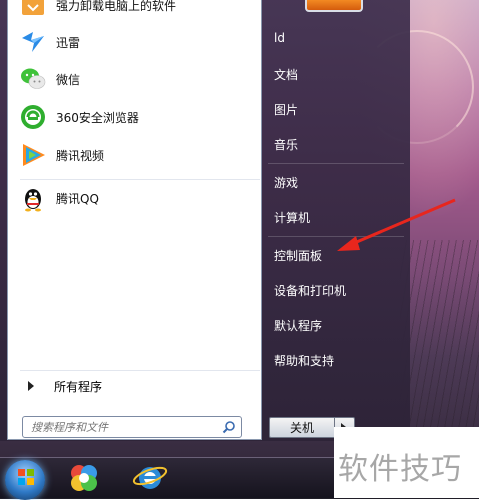 The height and width of the screenshot is (500, 479). Describe the element at coordinates (298, 326) in the screenshot. I see `right-item-default-programs: 默认程序` at that location.